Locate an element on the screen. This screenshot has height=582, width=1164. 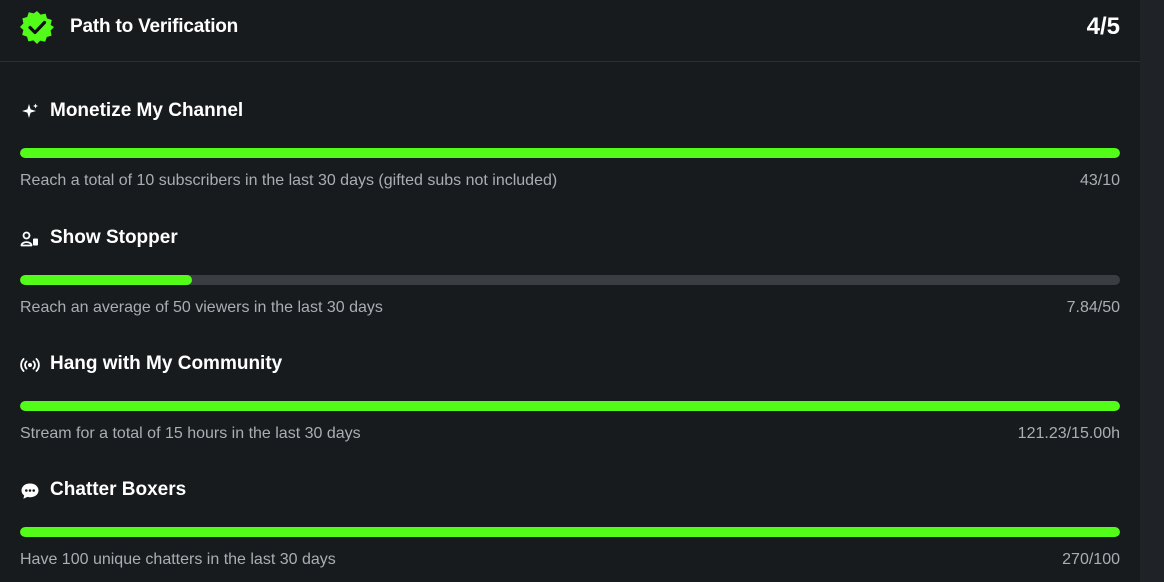
verified-badge-icon is located at coordinates (37, 27).